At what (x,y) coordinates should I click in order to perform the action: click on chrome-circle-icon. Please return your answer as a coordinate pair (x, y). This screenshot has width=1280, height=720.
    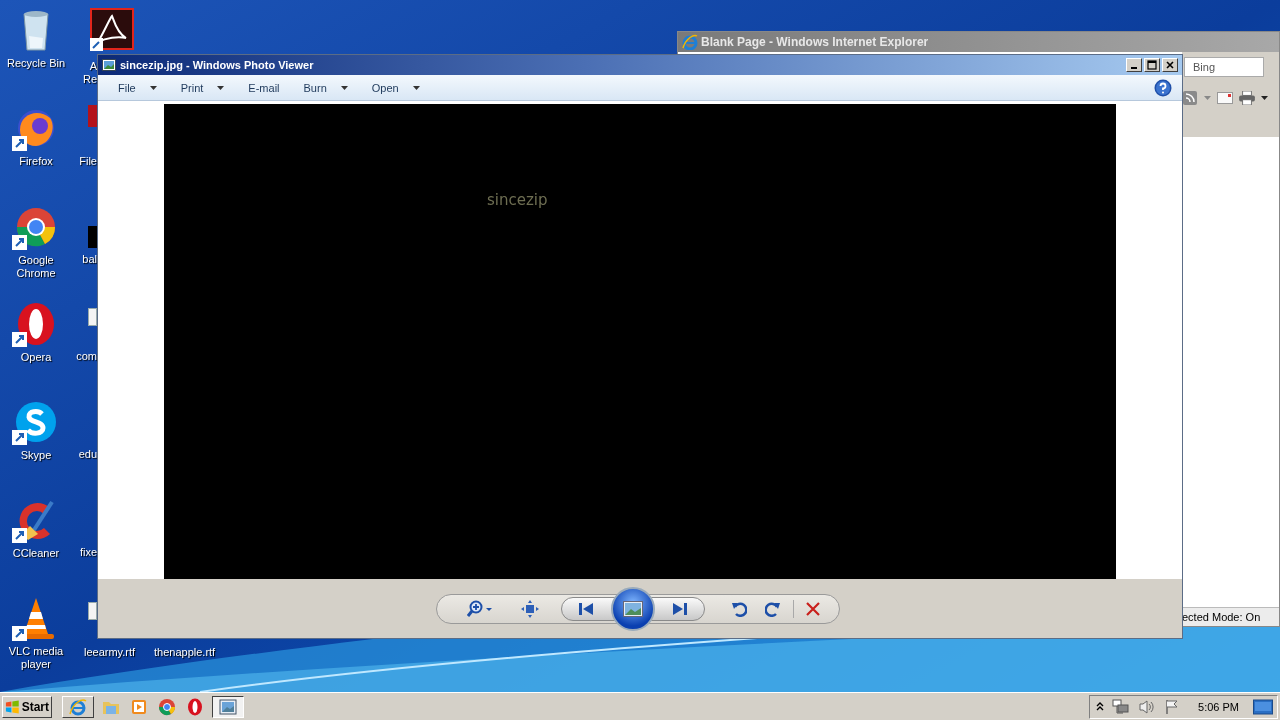
    Looking at the image, I should click on (167, 706).